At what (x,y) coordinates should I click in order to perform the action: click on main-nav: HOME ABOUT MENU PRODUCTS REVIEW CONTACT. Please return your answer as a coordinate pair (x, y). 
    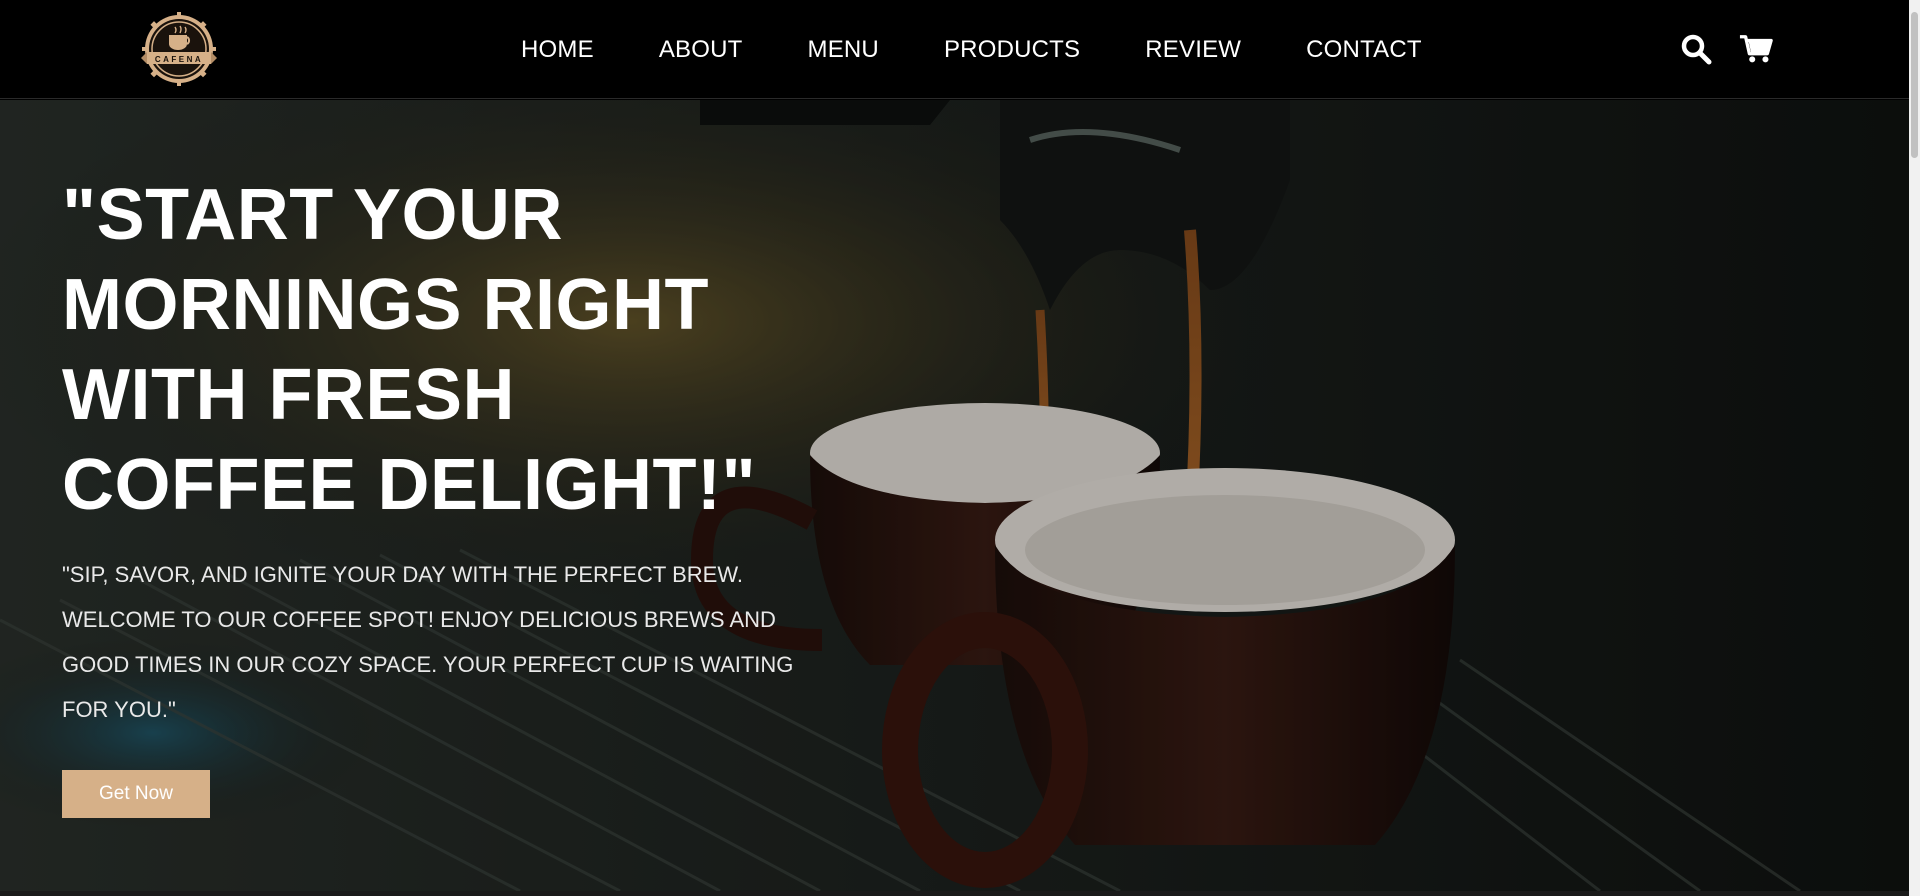
    Looking at the image, I should click on (971, 50).